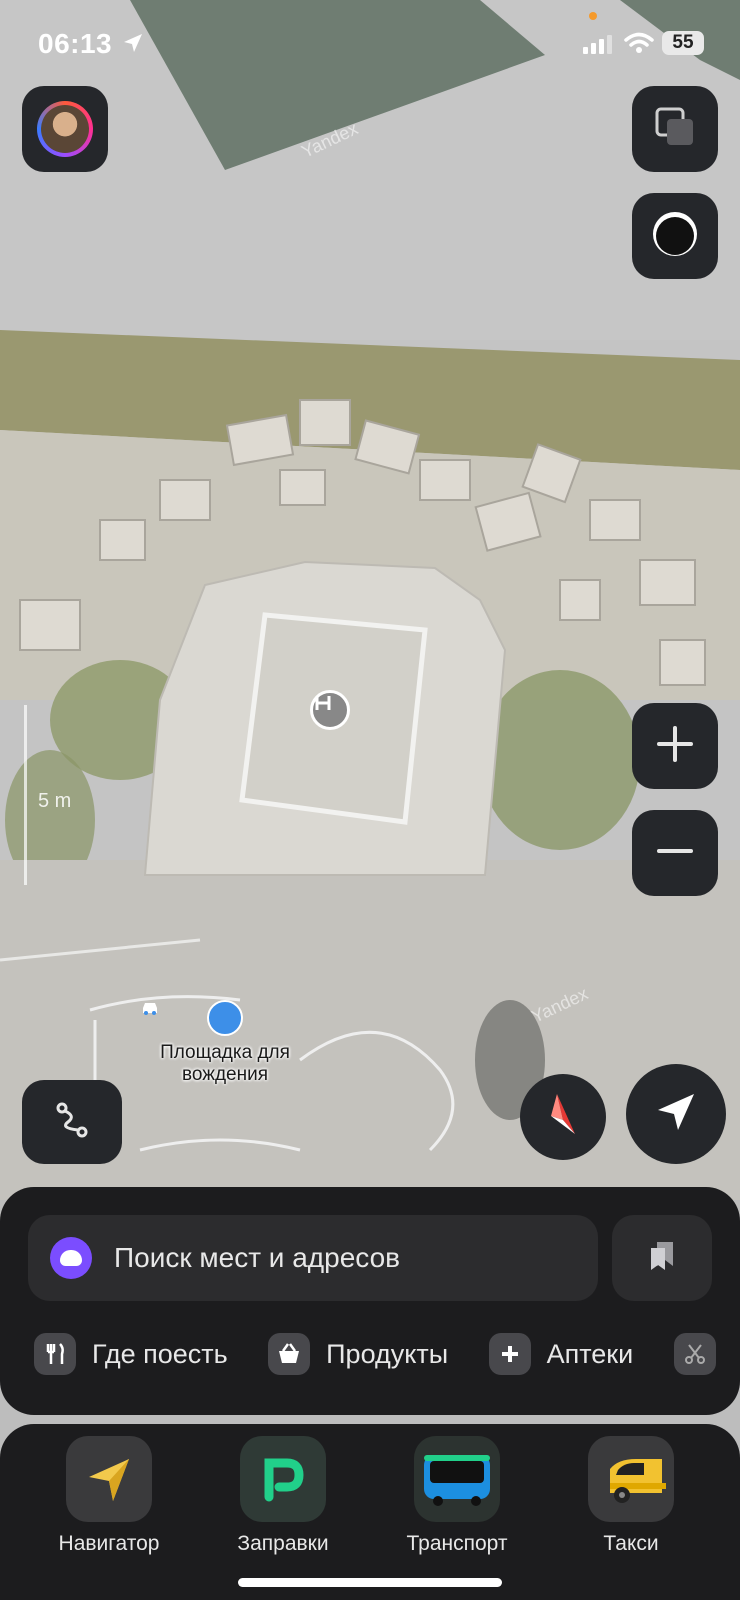 This screenshot has width=740, height=1600. What do you see at coordinates (593, 16) in the screenshot?
I see `privacy-indicator-icon` at bounding box center [593, 16].